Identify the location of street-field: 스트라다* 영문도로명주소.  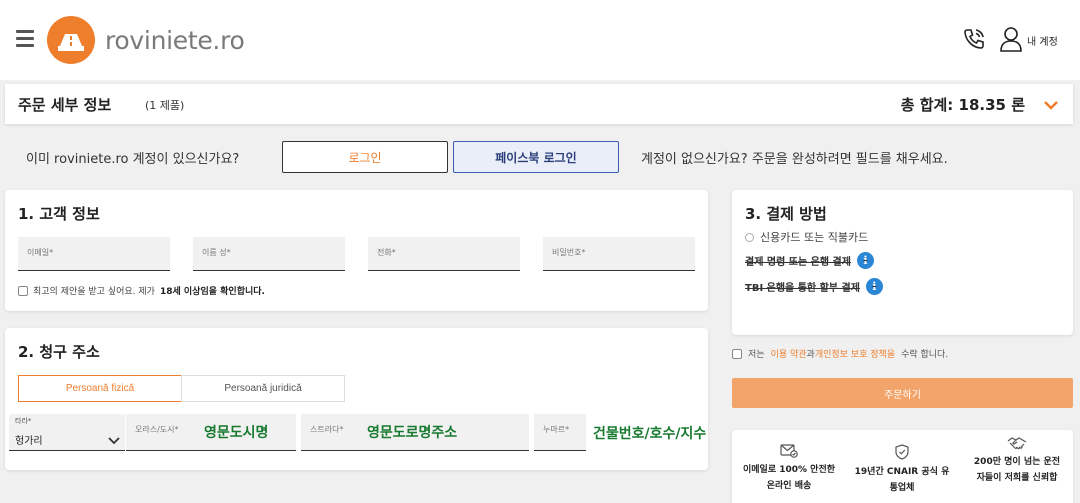
(415, 432).